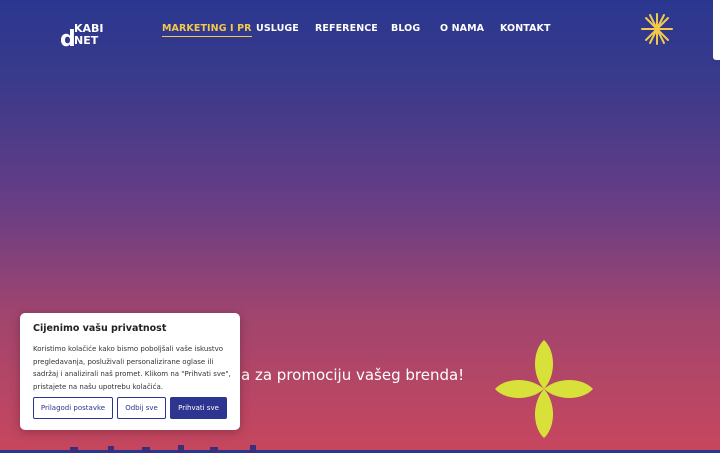 Image resolution: width=720 pixels, height=453 pixels. Describe the element at coordinates (163, 449) in the screenshot. I see `hero-heading-fragment` at that location.